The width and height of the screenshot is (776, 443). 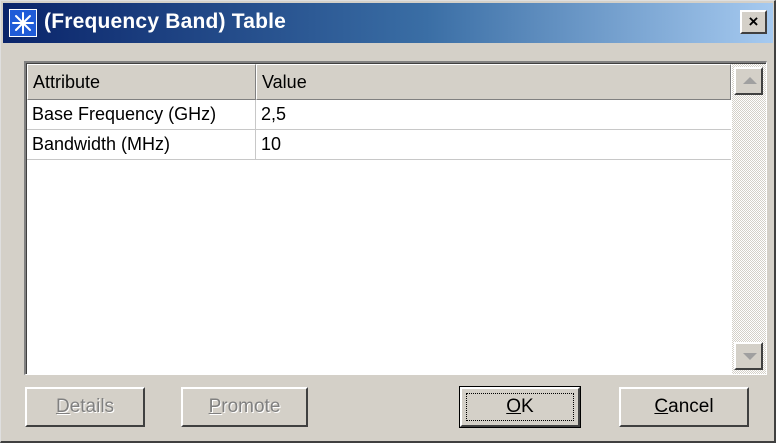 What do you see at coordinates (244, 407) in the screenshot?
I see `promote-button: Promote` at bounding box center [244, 407].